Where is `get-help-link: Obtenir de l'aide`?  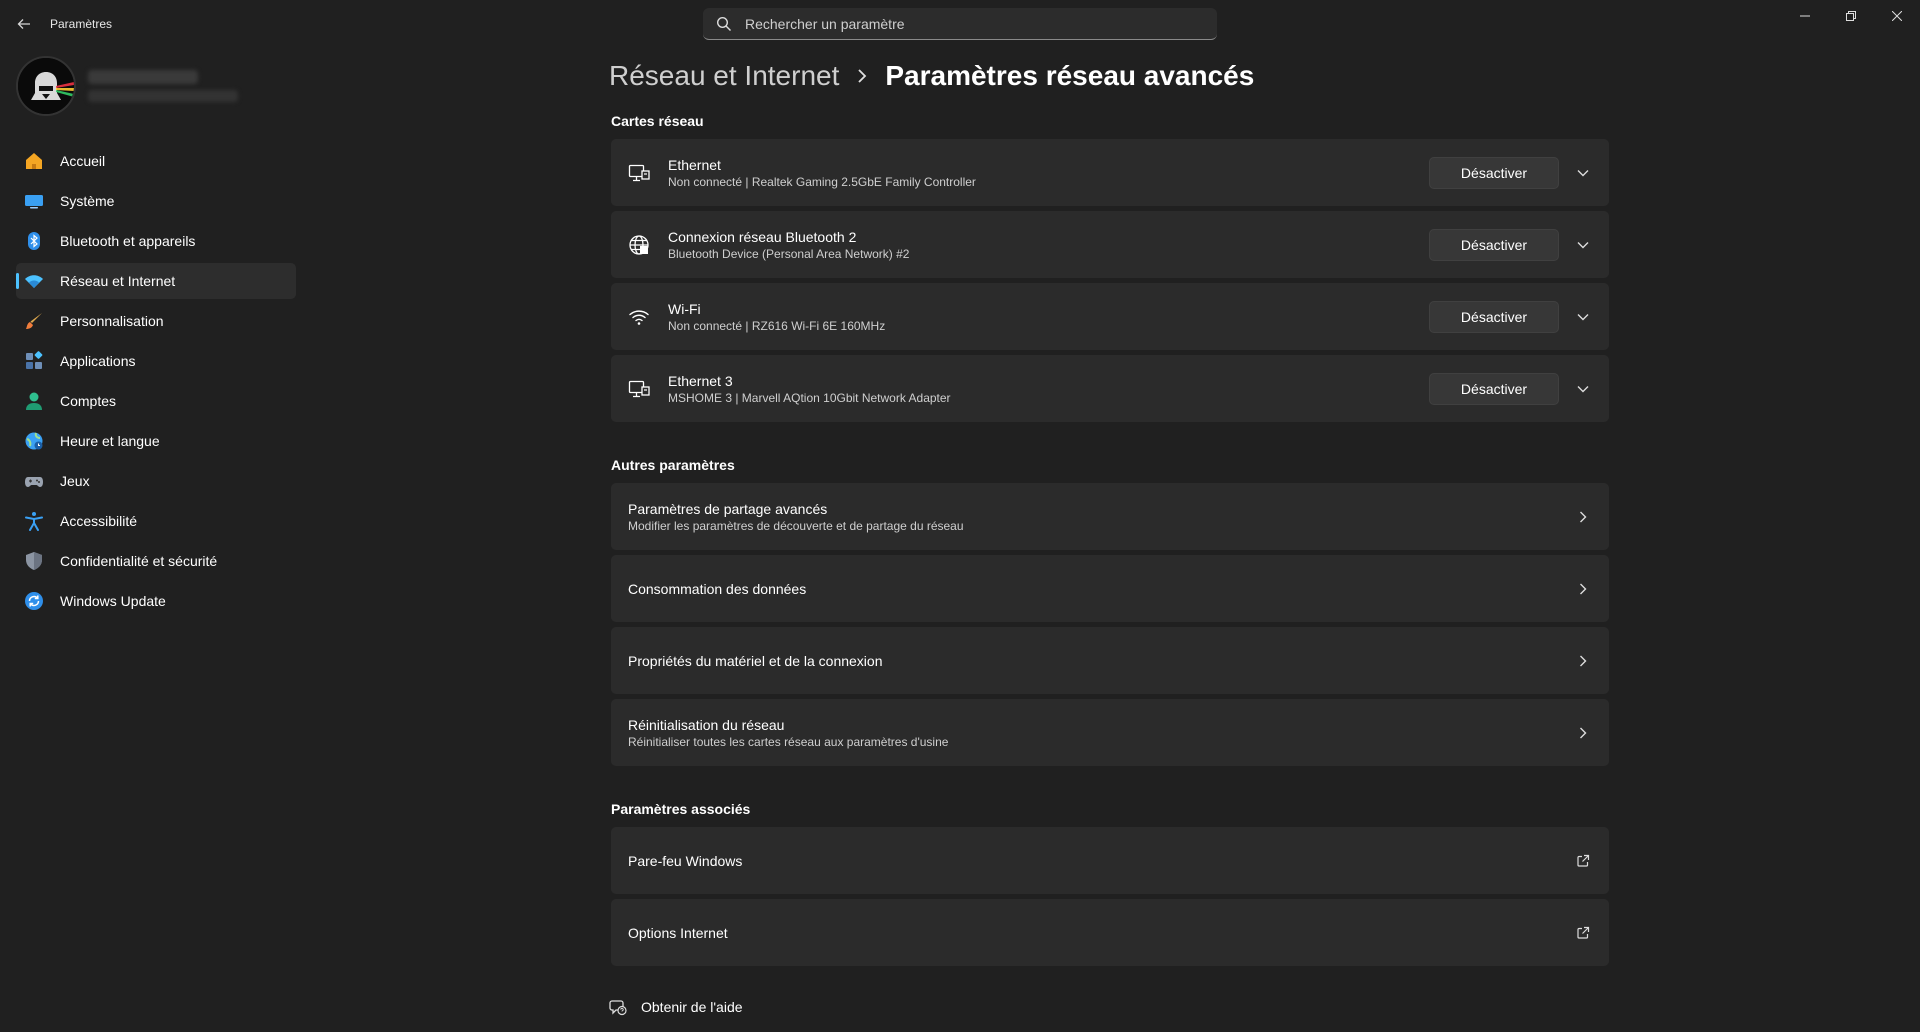 get-help-link: Obtenir de l'aide is located at coordinates (676, 1007).